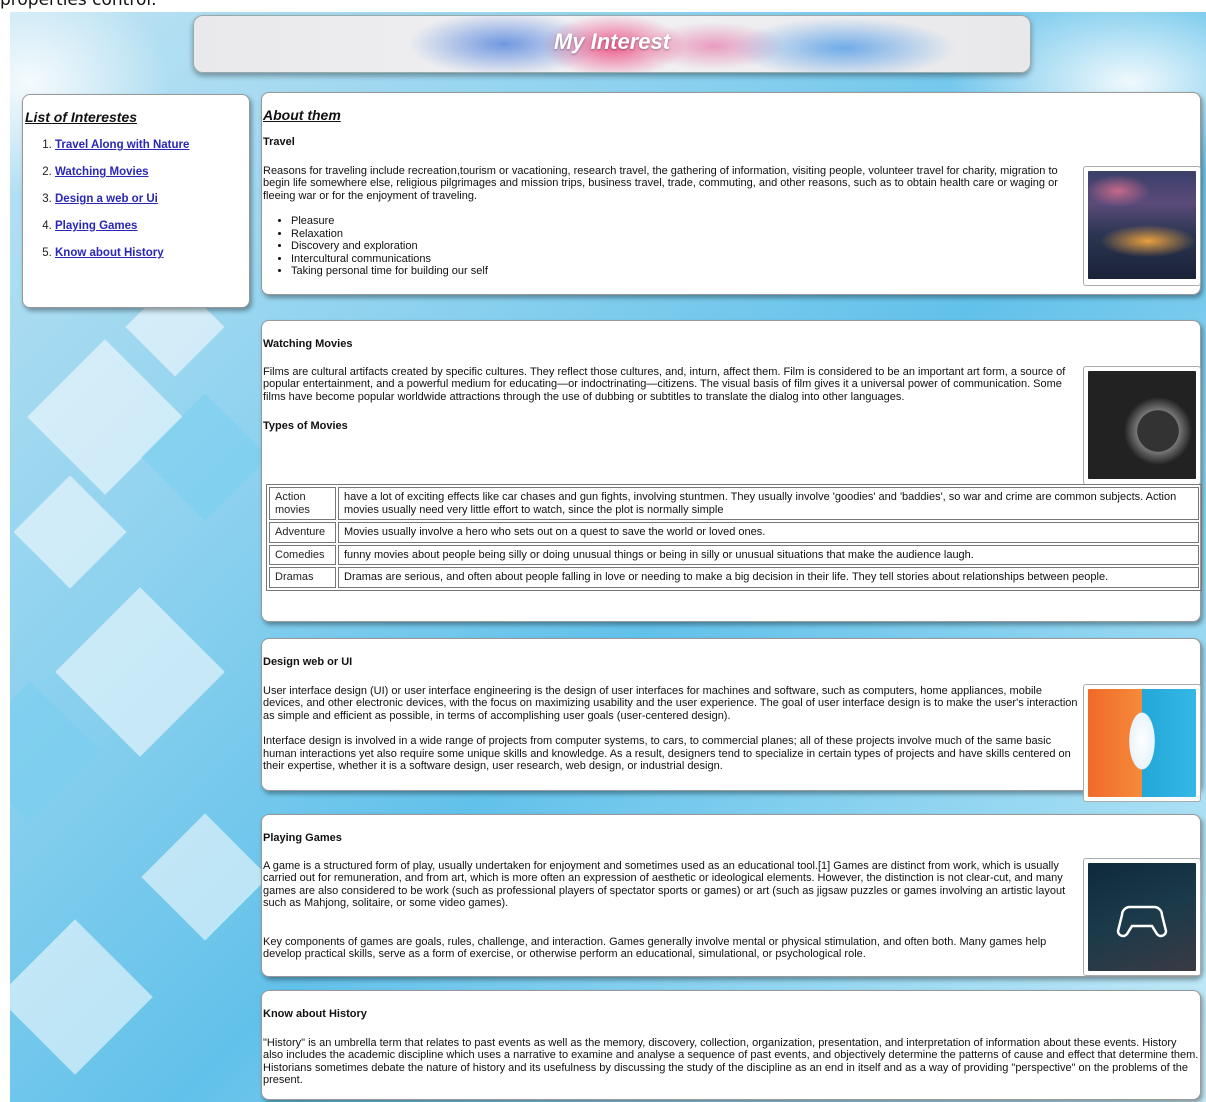 Image resolution: width=1206 pixels, height=1102 pixels. I want to click on movies-title: Watching Movies, so click(308, 344).